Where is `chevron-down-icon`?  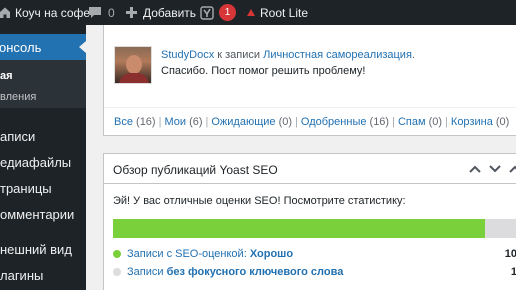 chevron-down-icon is located at coordinates (495, 169).